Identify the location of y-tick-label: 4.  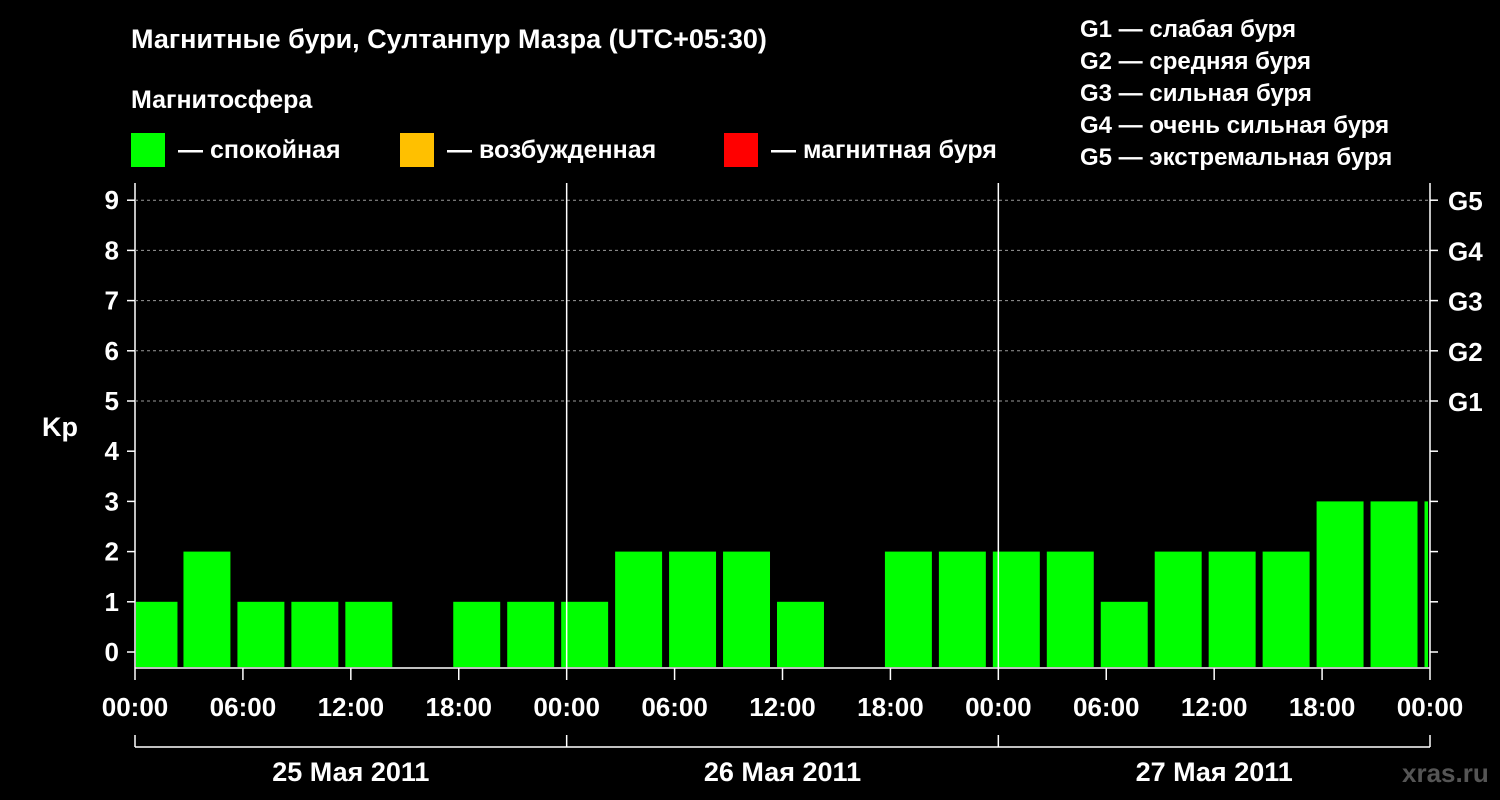
(112, 451).